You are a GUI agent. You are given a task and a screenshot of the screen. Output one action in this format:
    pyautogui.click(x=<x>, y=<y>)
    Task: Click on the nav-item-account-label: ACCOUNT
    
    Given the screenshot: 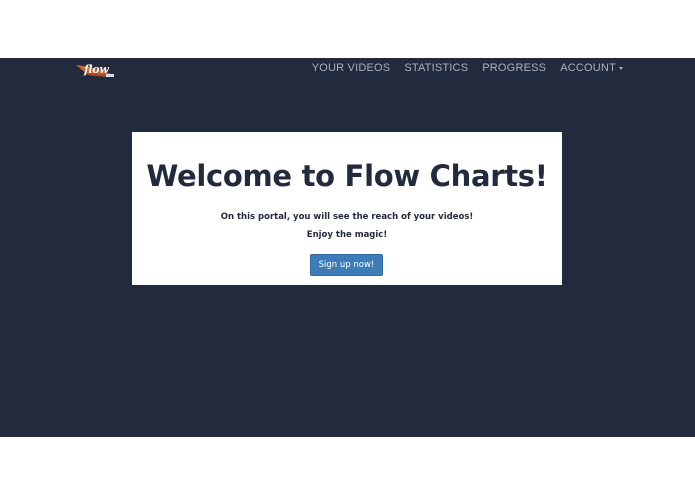 What is the action you would take?
    pyautogui.click(x=588, y=68)
    